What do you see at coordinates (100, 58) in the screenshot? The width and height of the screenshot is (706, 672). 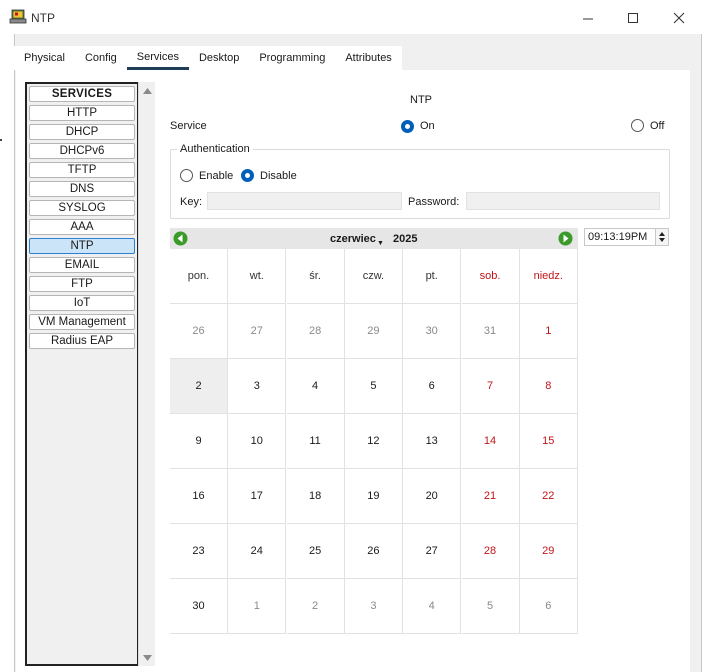 I see `tab-config: Config` at bounding box center [100, 58].